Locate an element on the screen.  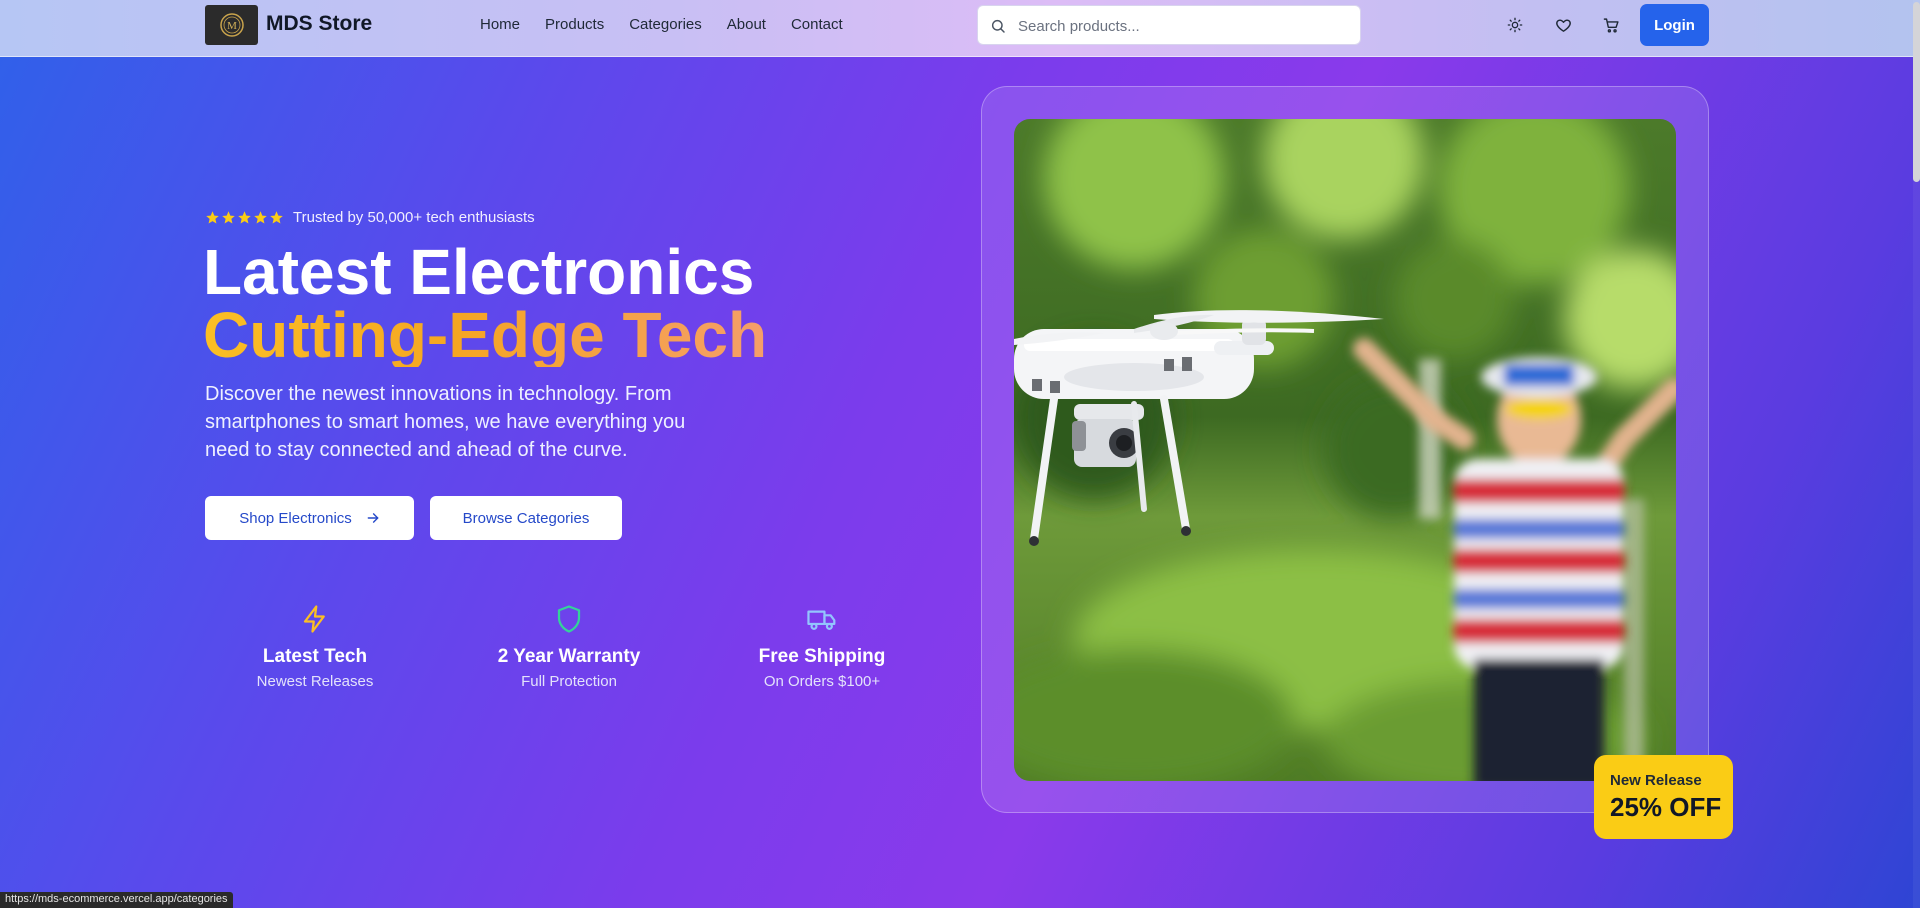
lightning-icon is located at coordinates (314, 619).